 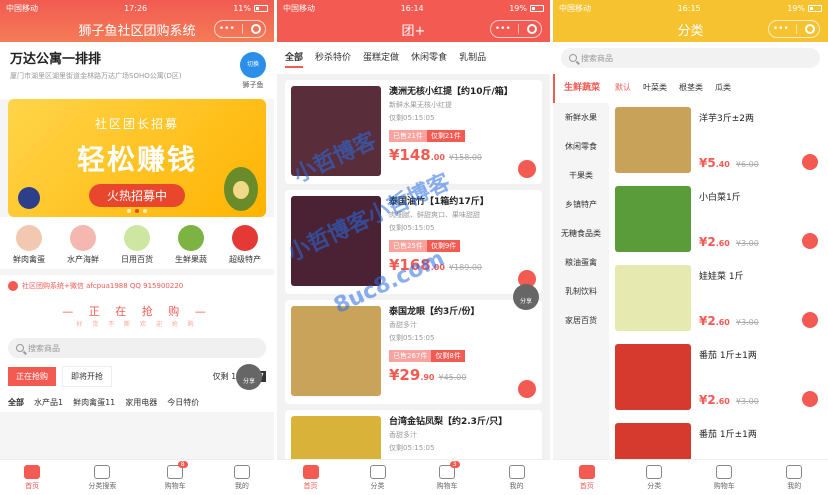 I want to click on product-row: 番茄 1斤±1两 ¥2.60 ¥3.00, so click(x=718, y=377).